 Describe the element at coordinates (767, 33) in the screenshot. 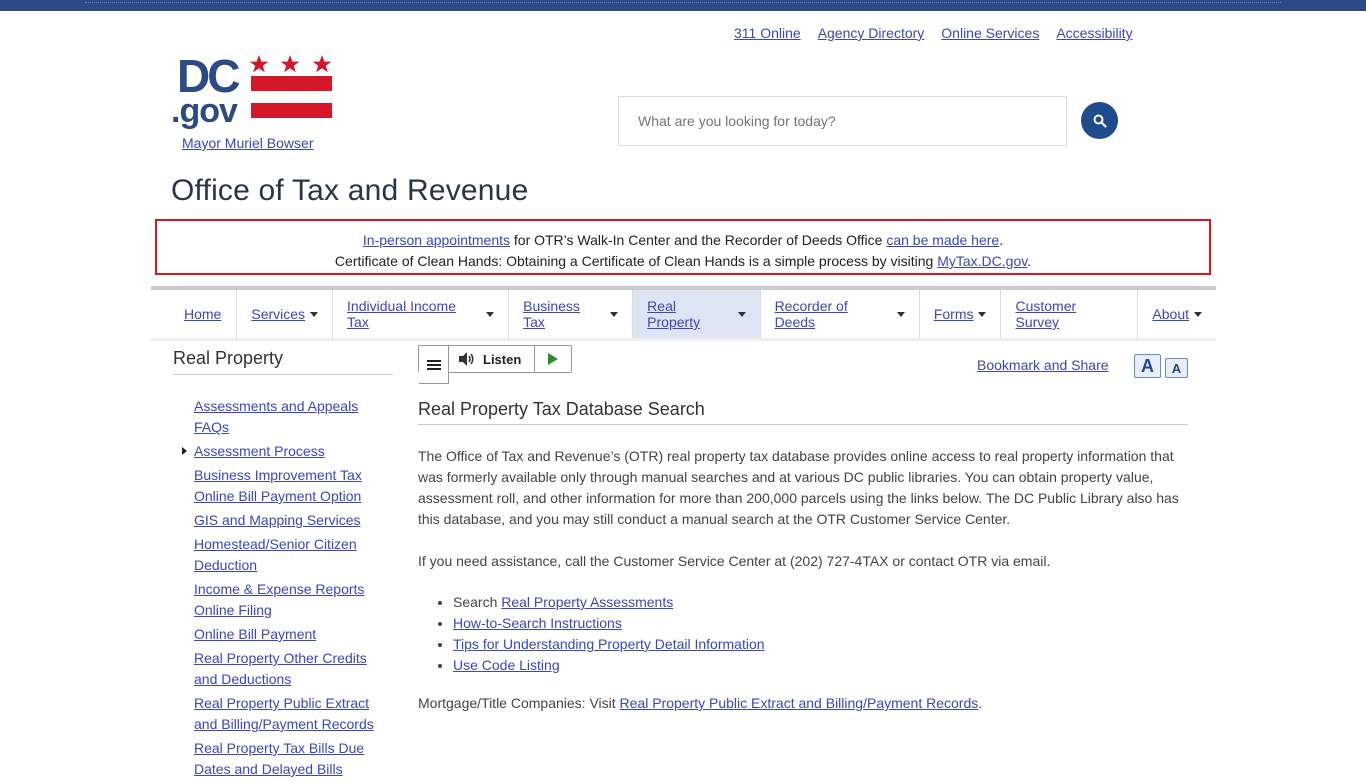

I see `utility-link-311: 311 Online` at that location.